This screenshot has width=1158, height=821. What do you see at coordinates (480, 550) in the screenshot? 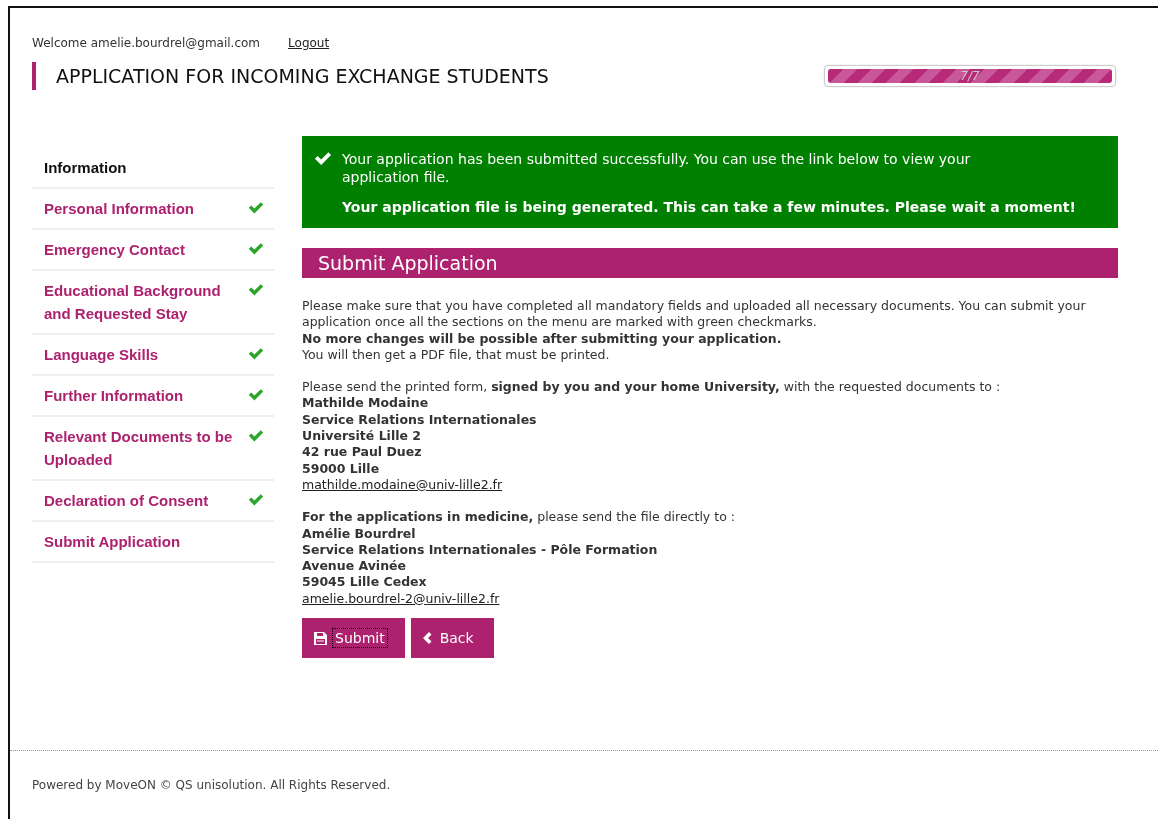
I see `body-text: Service Relations Internationales - Pôle Formation` at bounding box center [480, 550].